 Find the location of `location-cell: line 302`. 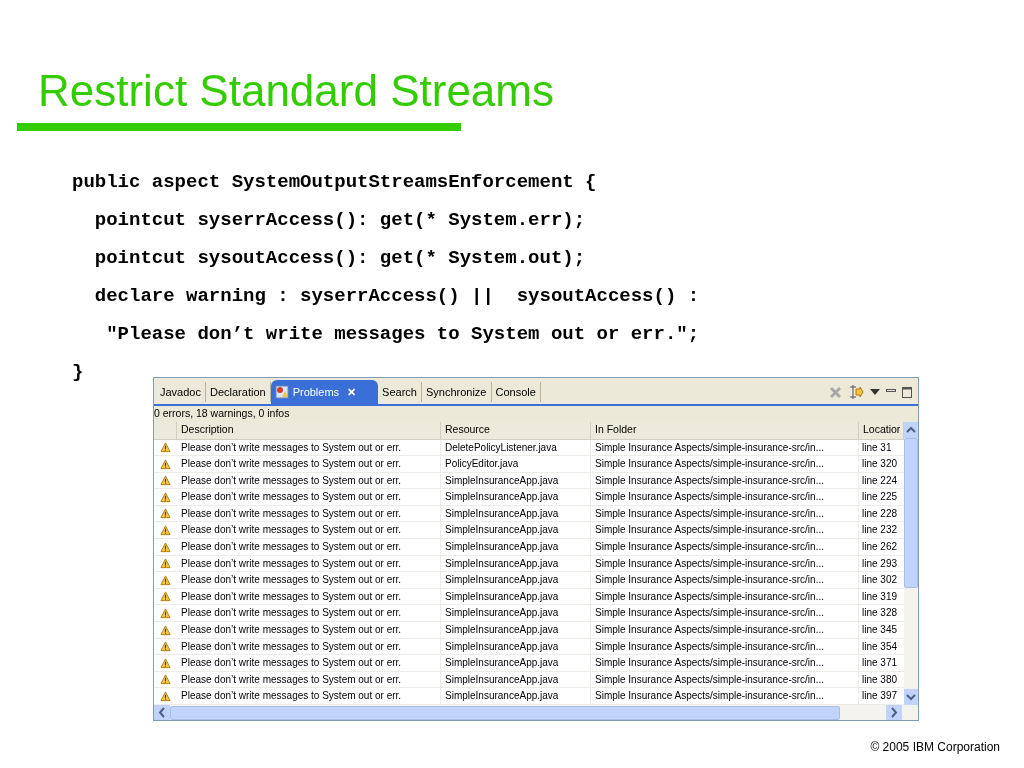

location-cell: line 302 is located at coordinates (880, 580).